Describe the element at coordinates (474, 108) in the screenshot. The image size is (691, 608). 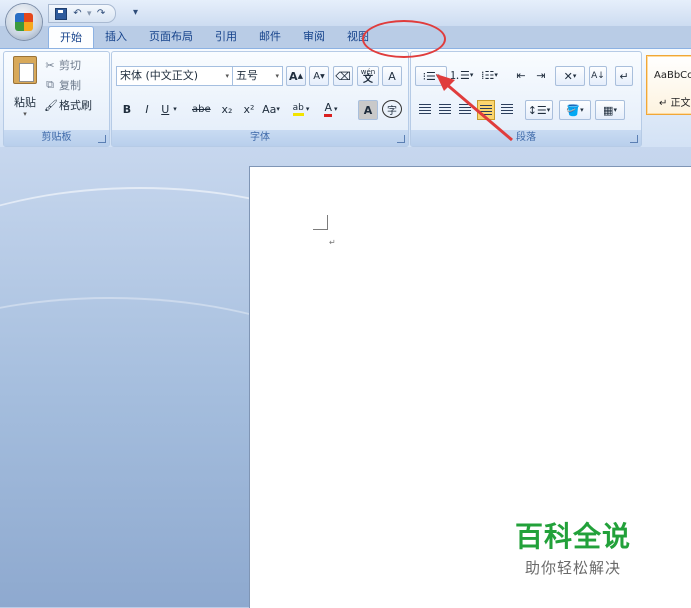
I see `annotation-arrow-icon` at that location.